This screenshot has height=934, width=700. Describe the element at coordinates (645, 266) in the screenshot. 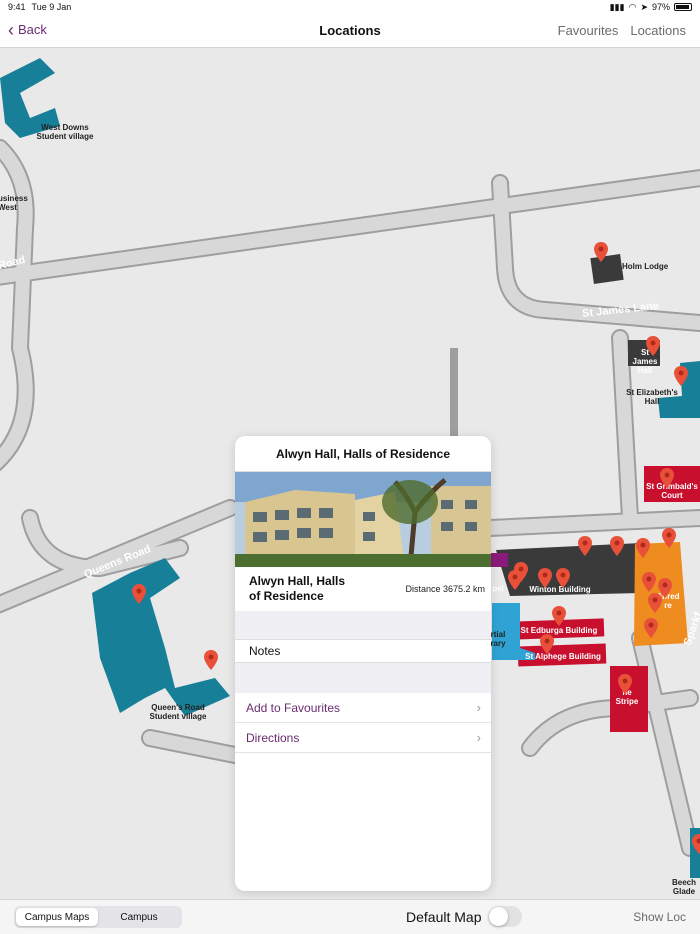

I see `label-holm-lodge: Holm Lodge` at that location.